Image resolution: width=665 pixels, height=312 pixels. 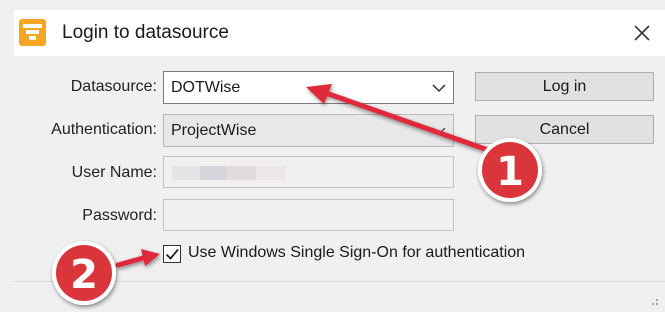 I want to click on close-button, so click(x=642, y=33).